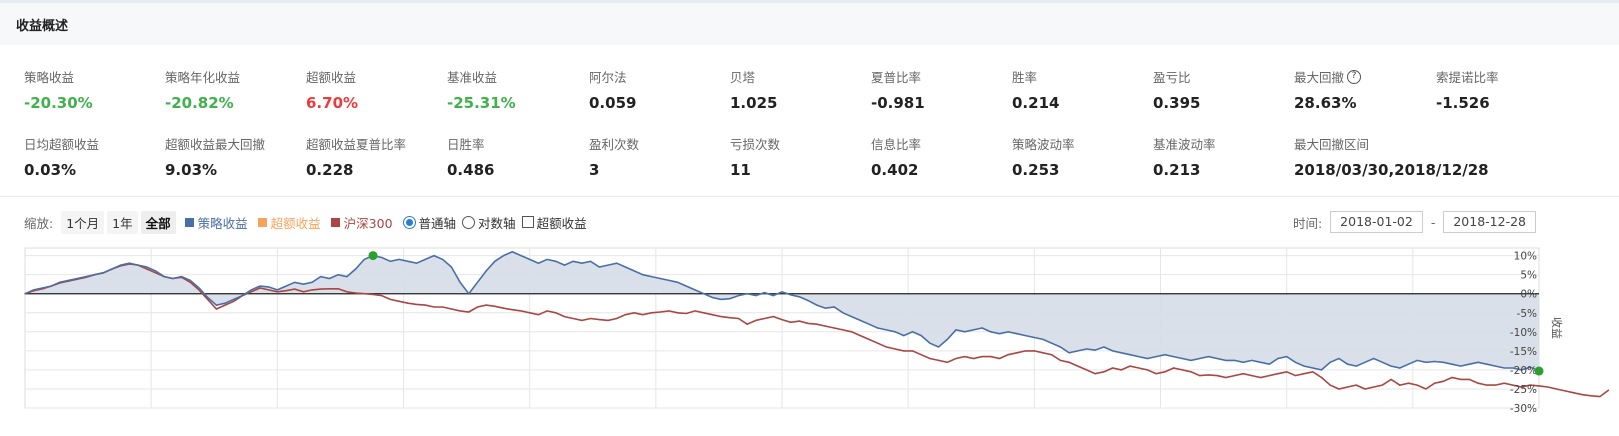 This screenshot has height=436, width=1619. I want to click on end-date-input: 2018-12-28, so click(1489, 222).